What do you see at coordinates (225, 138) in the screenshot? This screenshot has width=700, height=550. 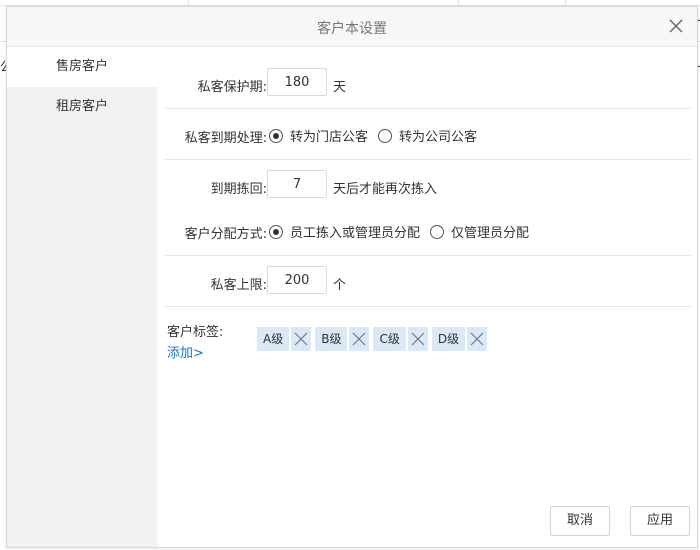 I see `expire-handling-label: 私客到期处理:` at bounding box center [225, 138].